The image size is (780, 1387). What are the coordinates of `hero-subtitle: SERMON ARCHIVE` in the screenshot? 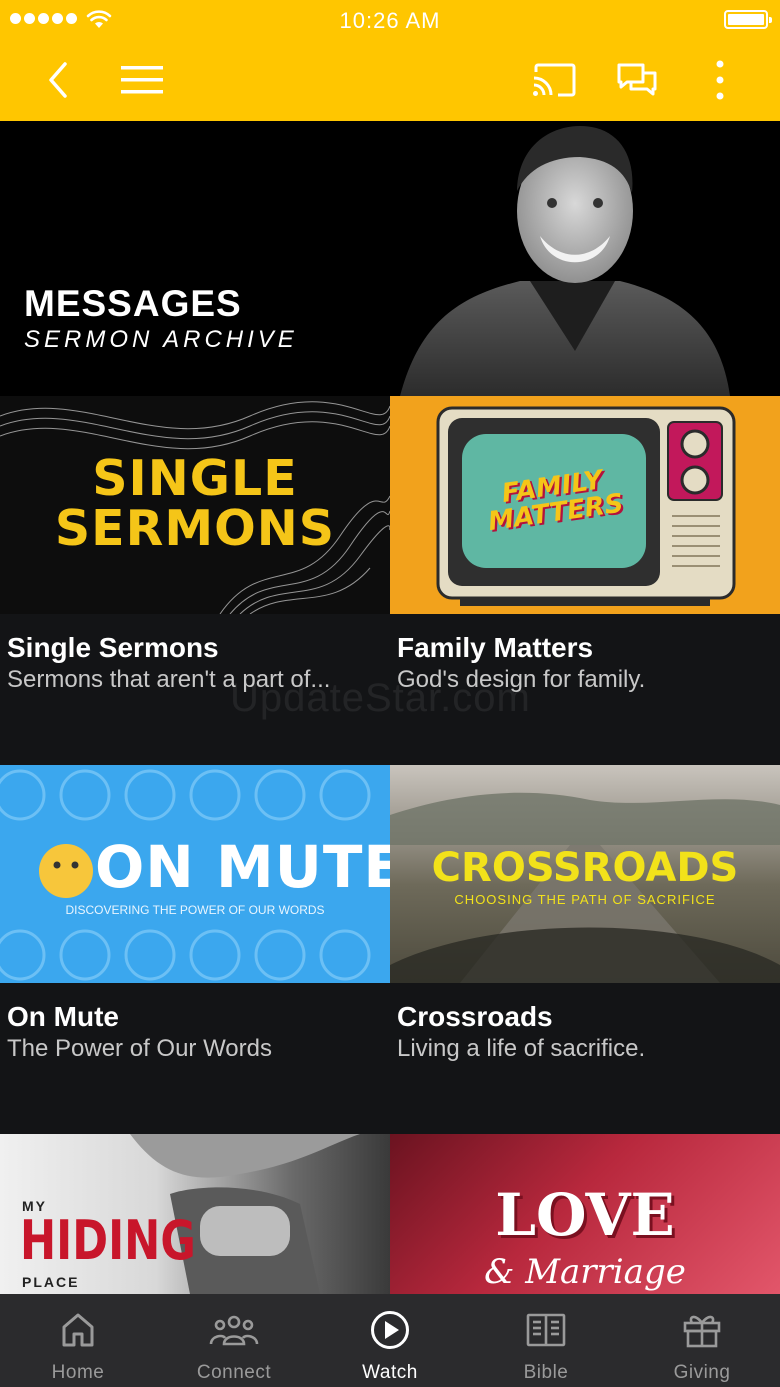 It's located at (161, 339).